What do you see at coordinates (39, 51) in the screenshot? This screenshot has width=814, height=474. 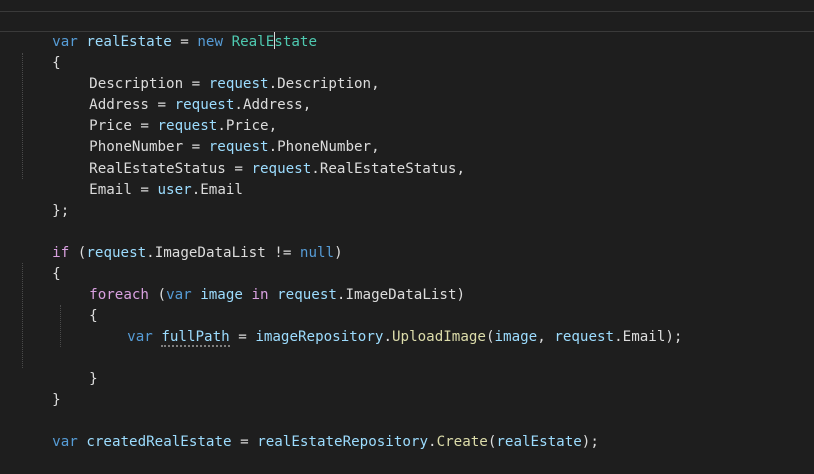 I see `code-line-2: {` at bounding box center [39, 51].